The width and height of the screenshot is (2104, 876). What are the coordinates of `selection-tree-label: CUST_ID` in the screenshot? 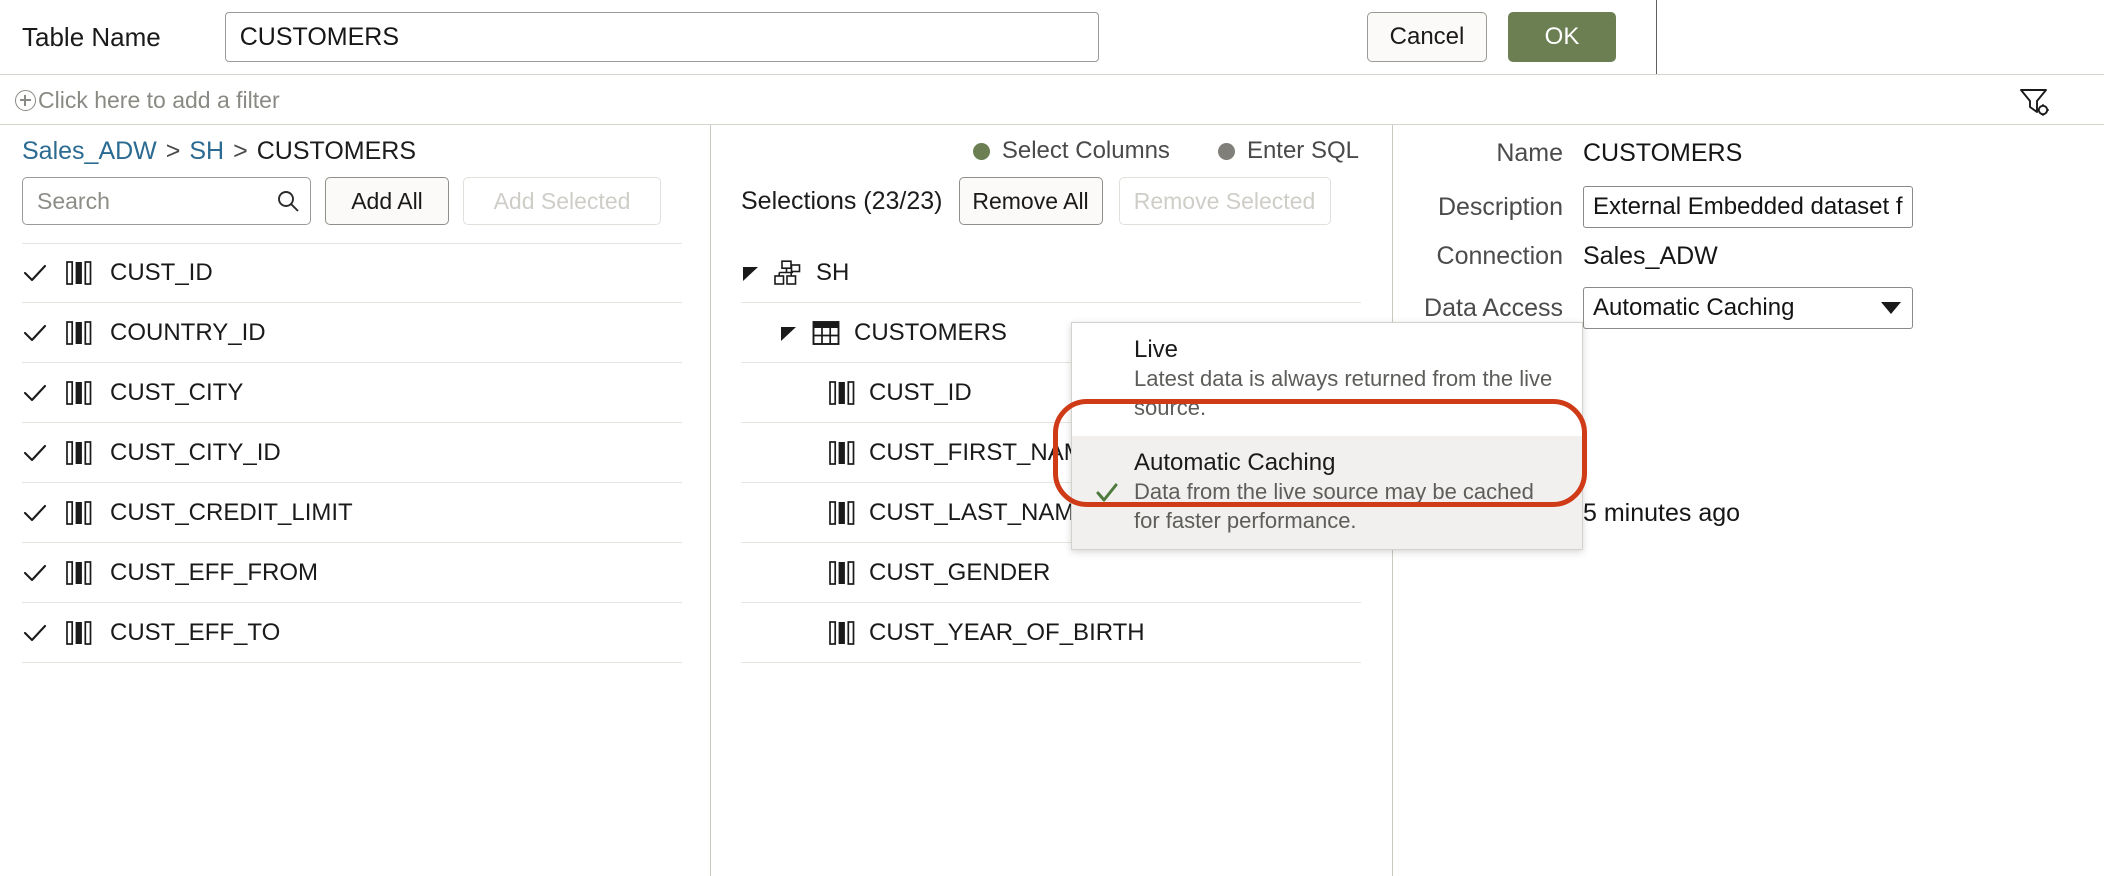 It's located at (920, 392).